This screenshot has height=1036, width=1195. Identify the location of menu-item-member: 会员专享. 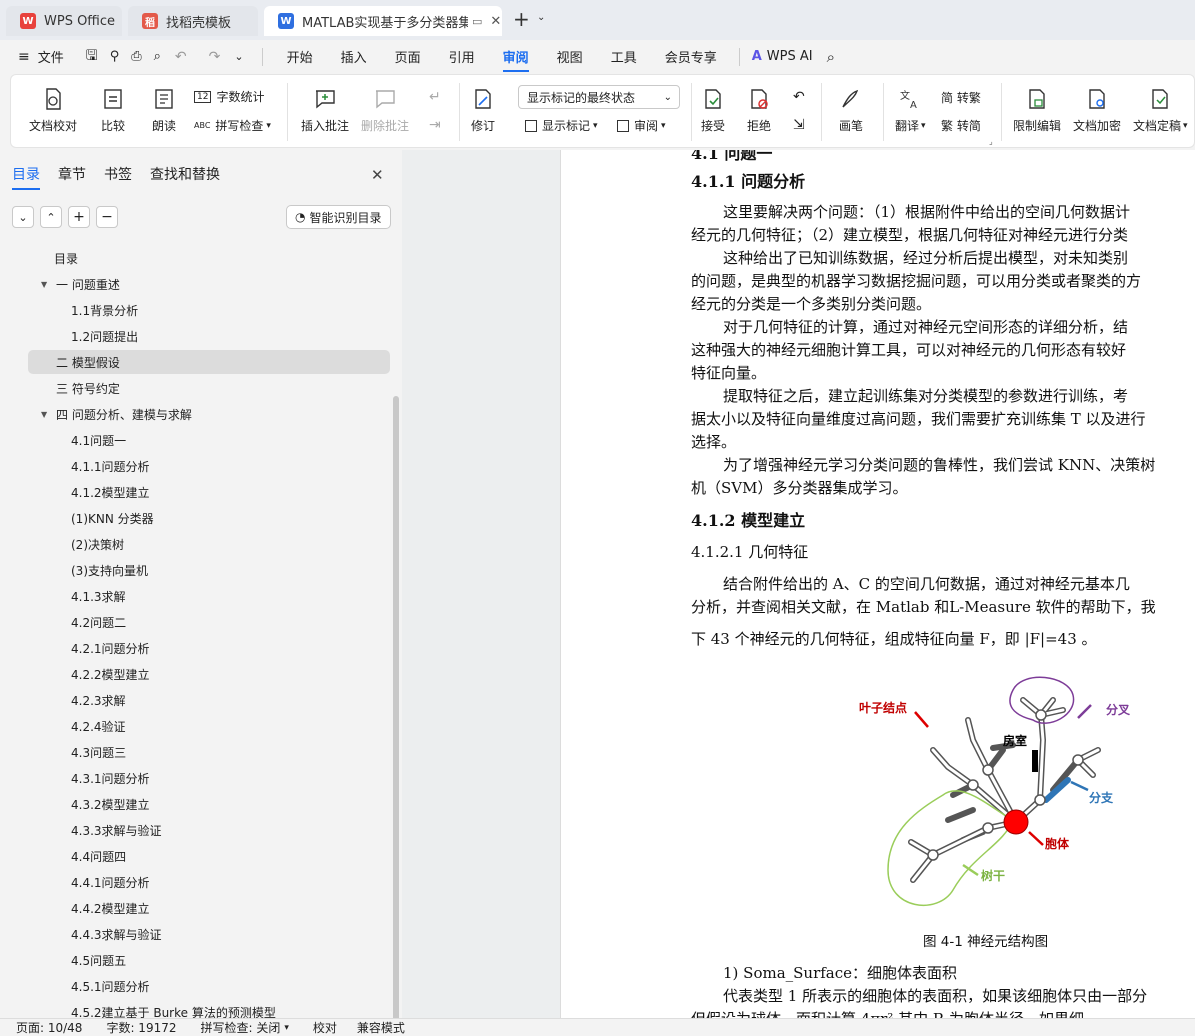
(691, 56).